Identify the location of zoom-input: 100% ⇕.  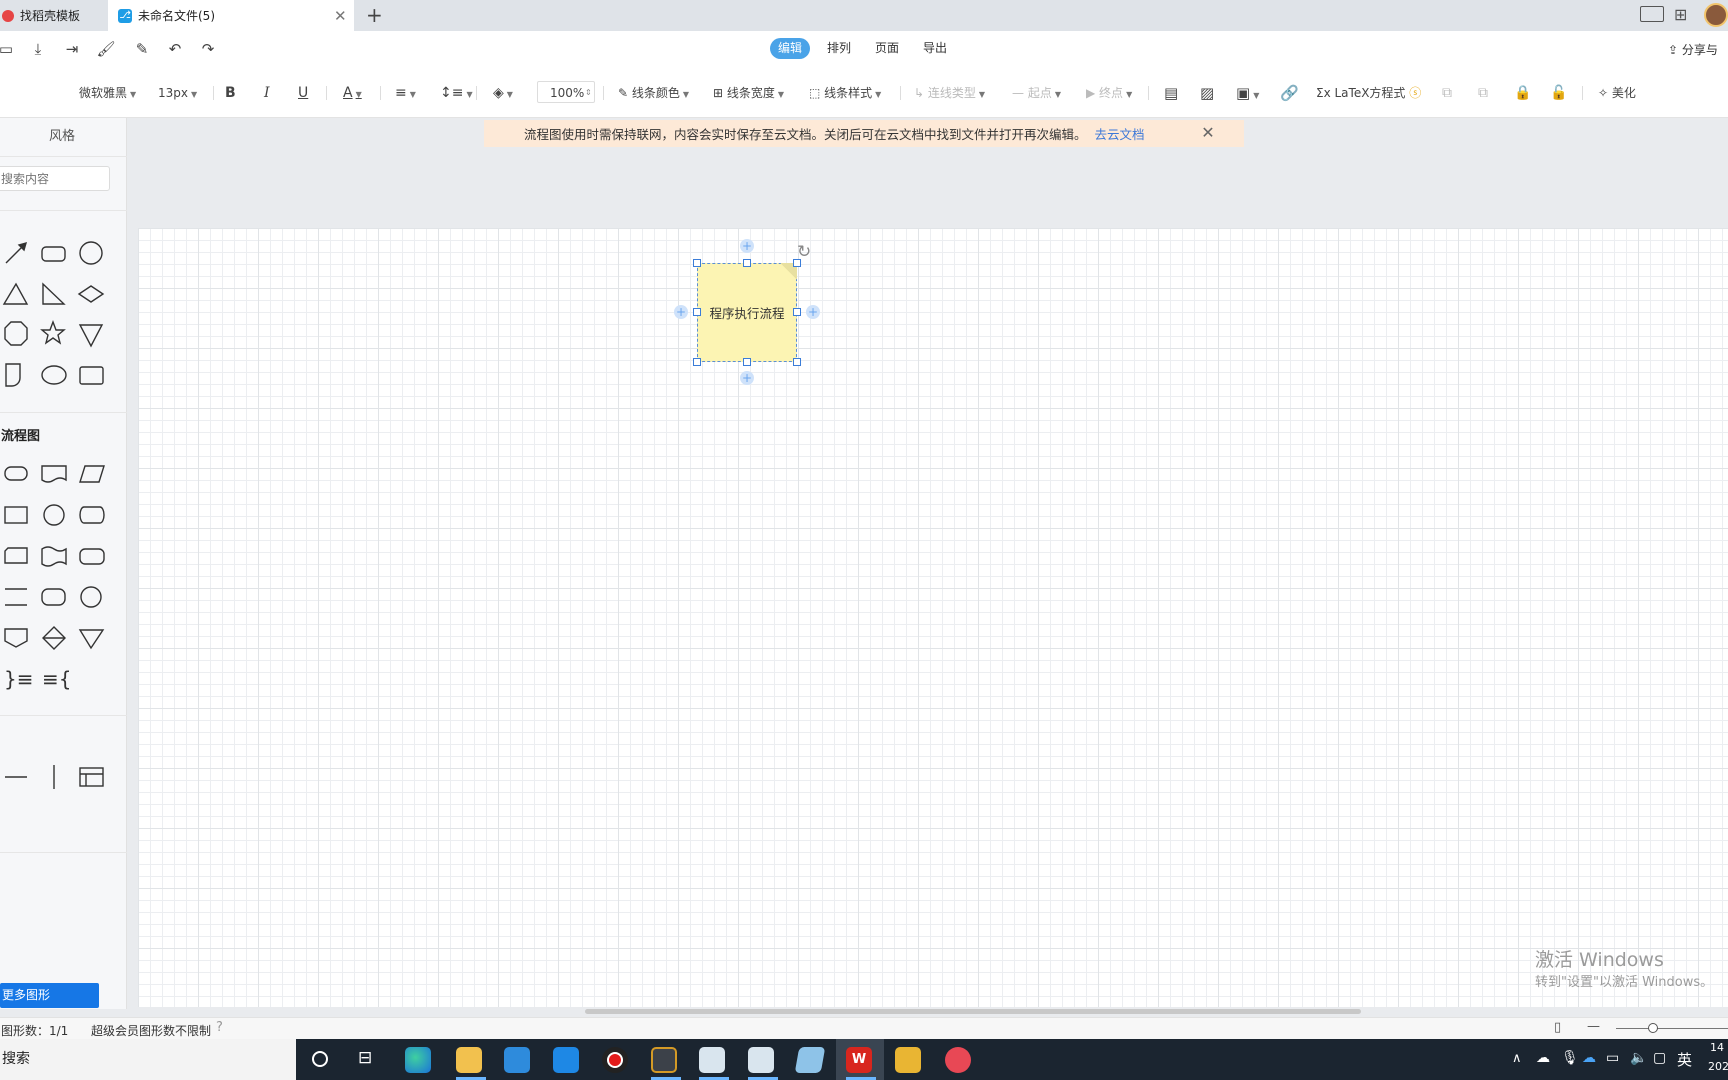
(566, 92).